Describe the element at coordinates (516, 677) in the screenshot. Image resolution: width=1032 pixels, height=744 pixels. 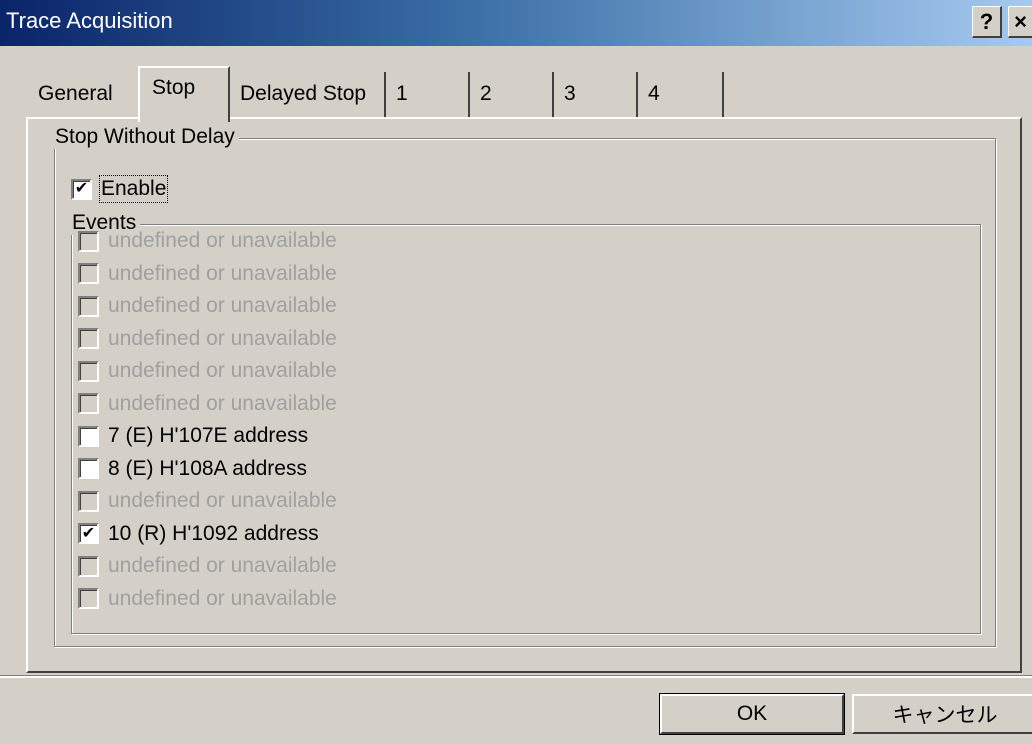
I see `separator-highlight` at that location.